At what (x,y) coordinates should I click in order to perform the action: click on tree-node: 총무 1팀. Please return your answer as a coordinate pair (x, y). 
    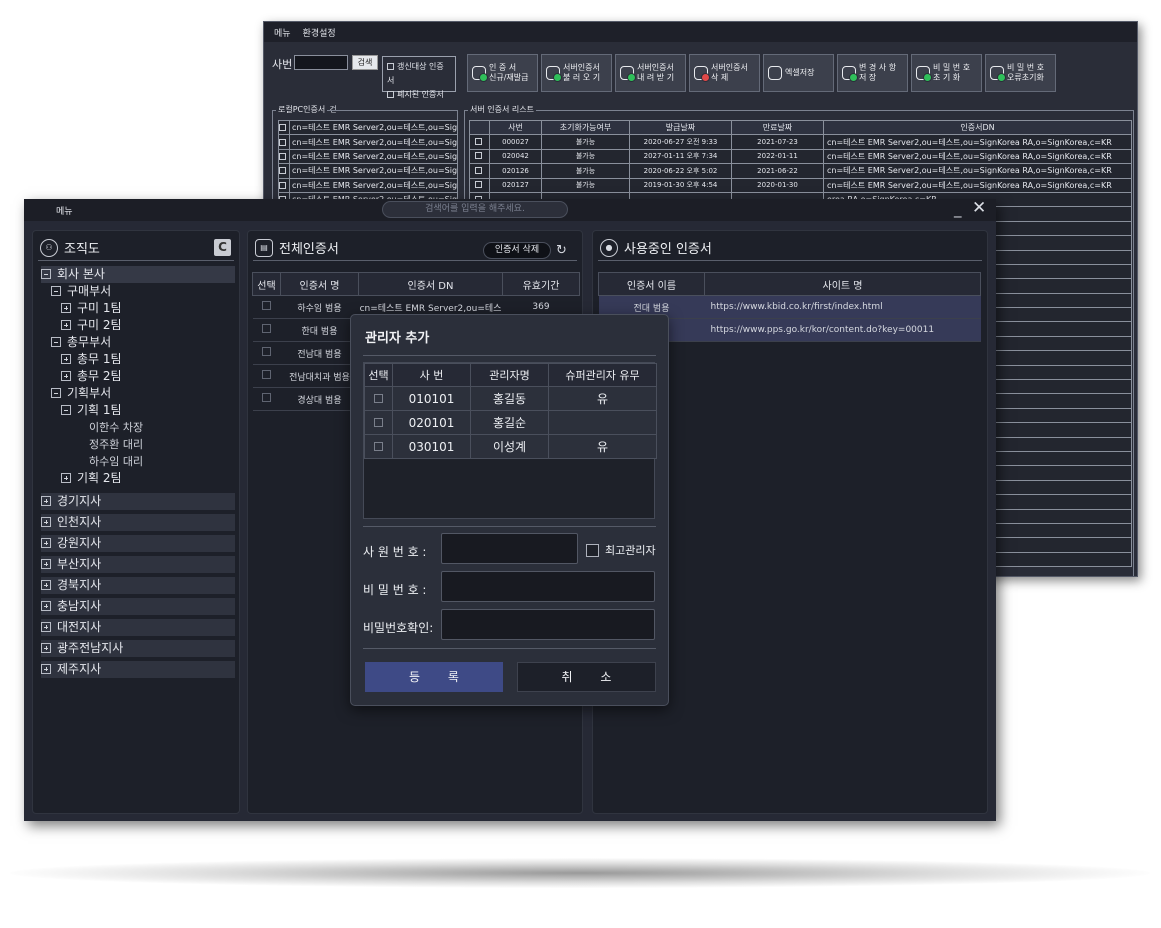
    Looking at the image, I should click on (138, 359).